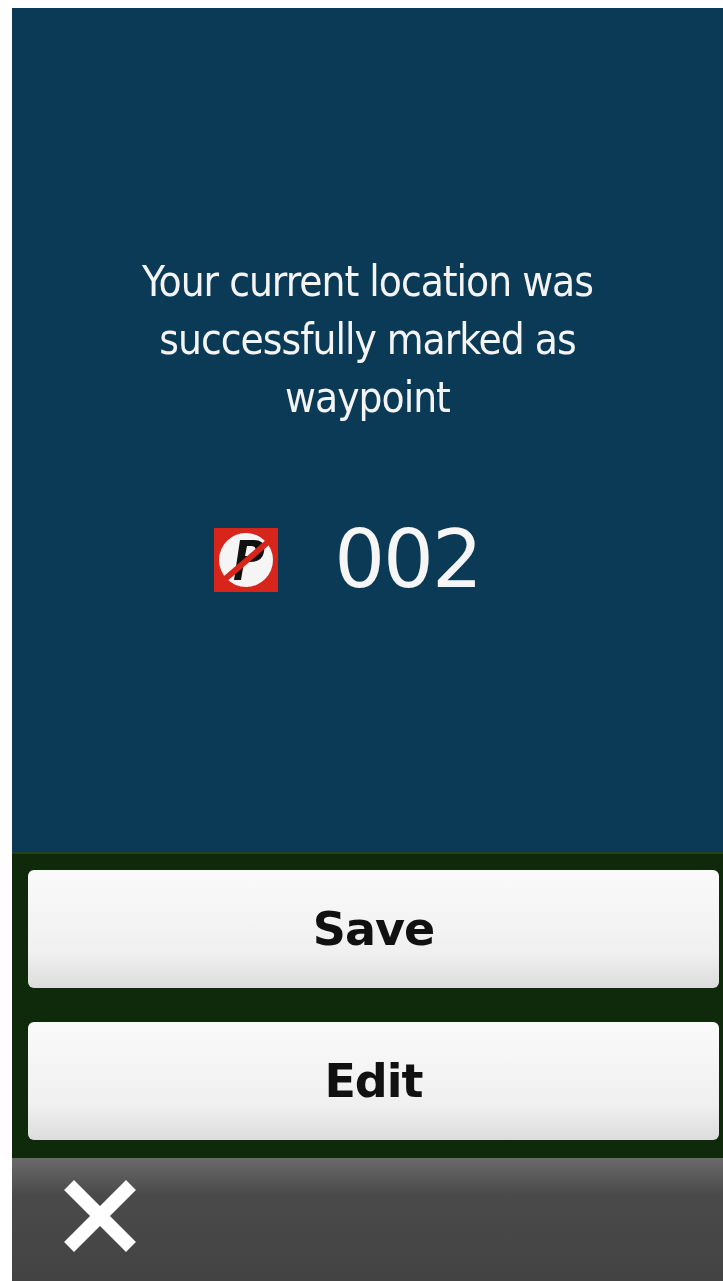 The width and height of the screenshot is (723, 1281). Describe the element at coordinates (100, 1215) in the screenshot. I see `close-icon` at that location.